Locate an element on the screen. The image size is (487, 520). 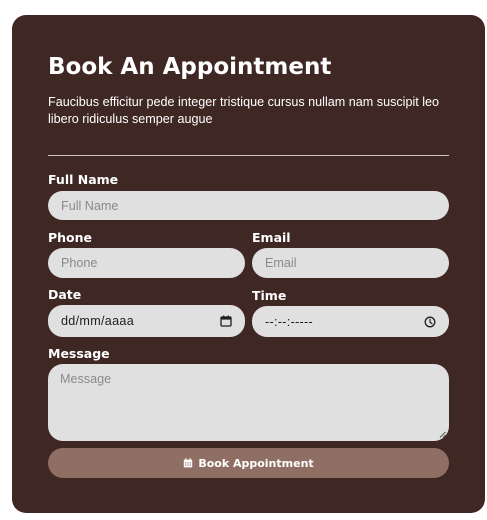
divider is located at coordinates (248, 155).